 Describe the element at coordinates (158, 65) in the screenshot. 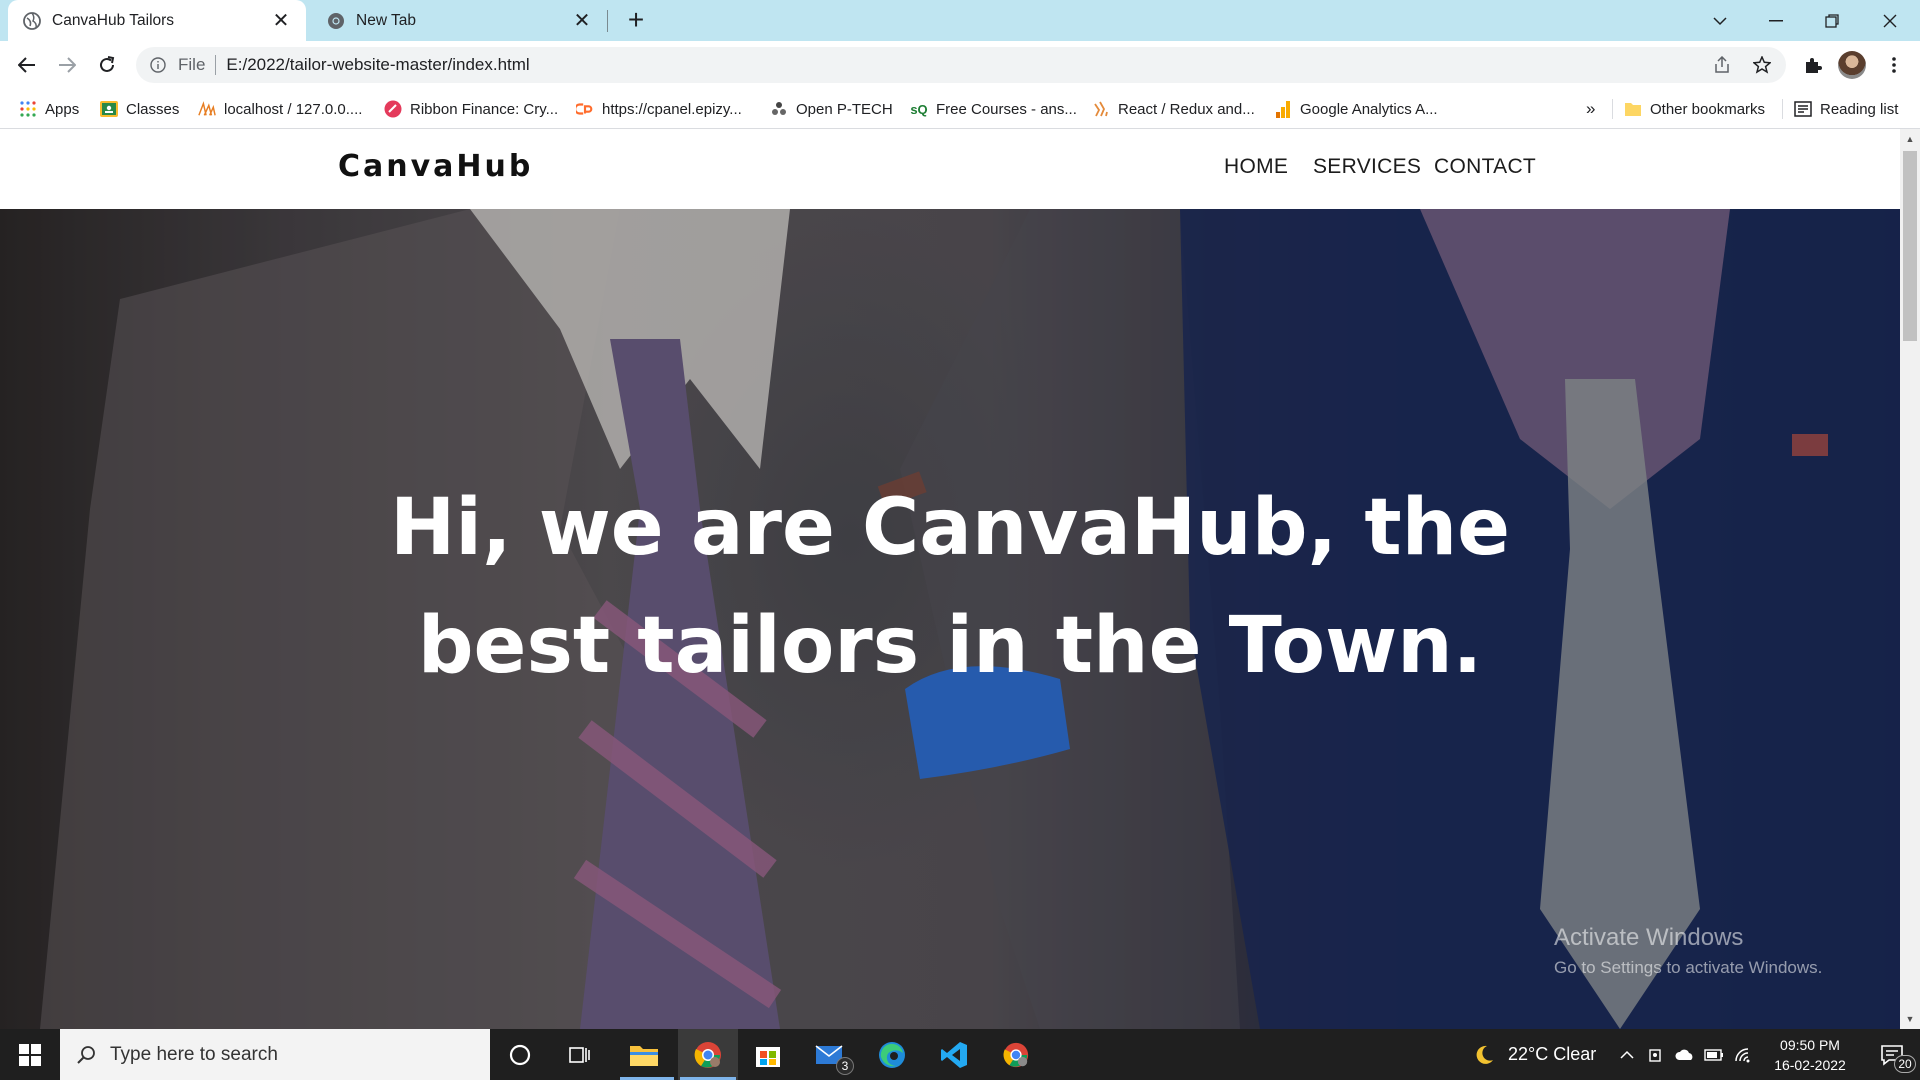

I see `info-icon` at that location.